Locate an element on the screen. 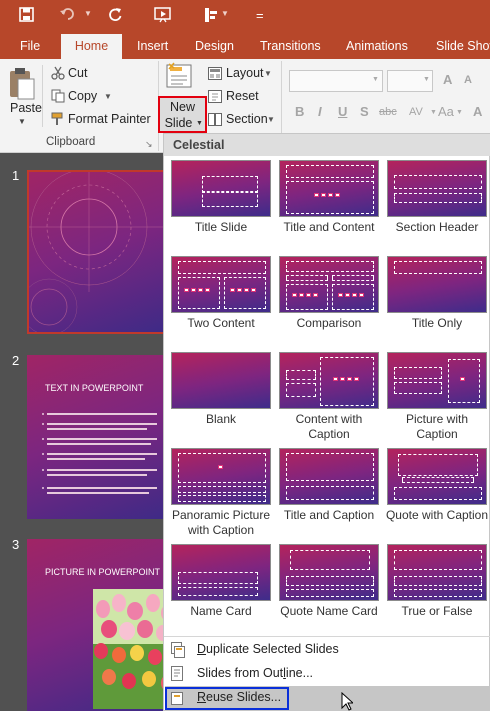 The width and height of the screenshot is (490, 711). theme-name: Celestial is located at coordinates (327, 145).